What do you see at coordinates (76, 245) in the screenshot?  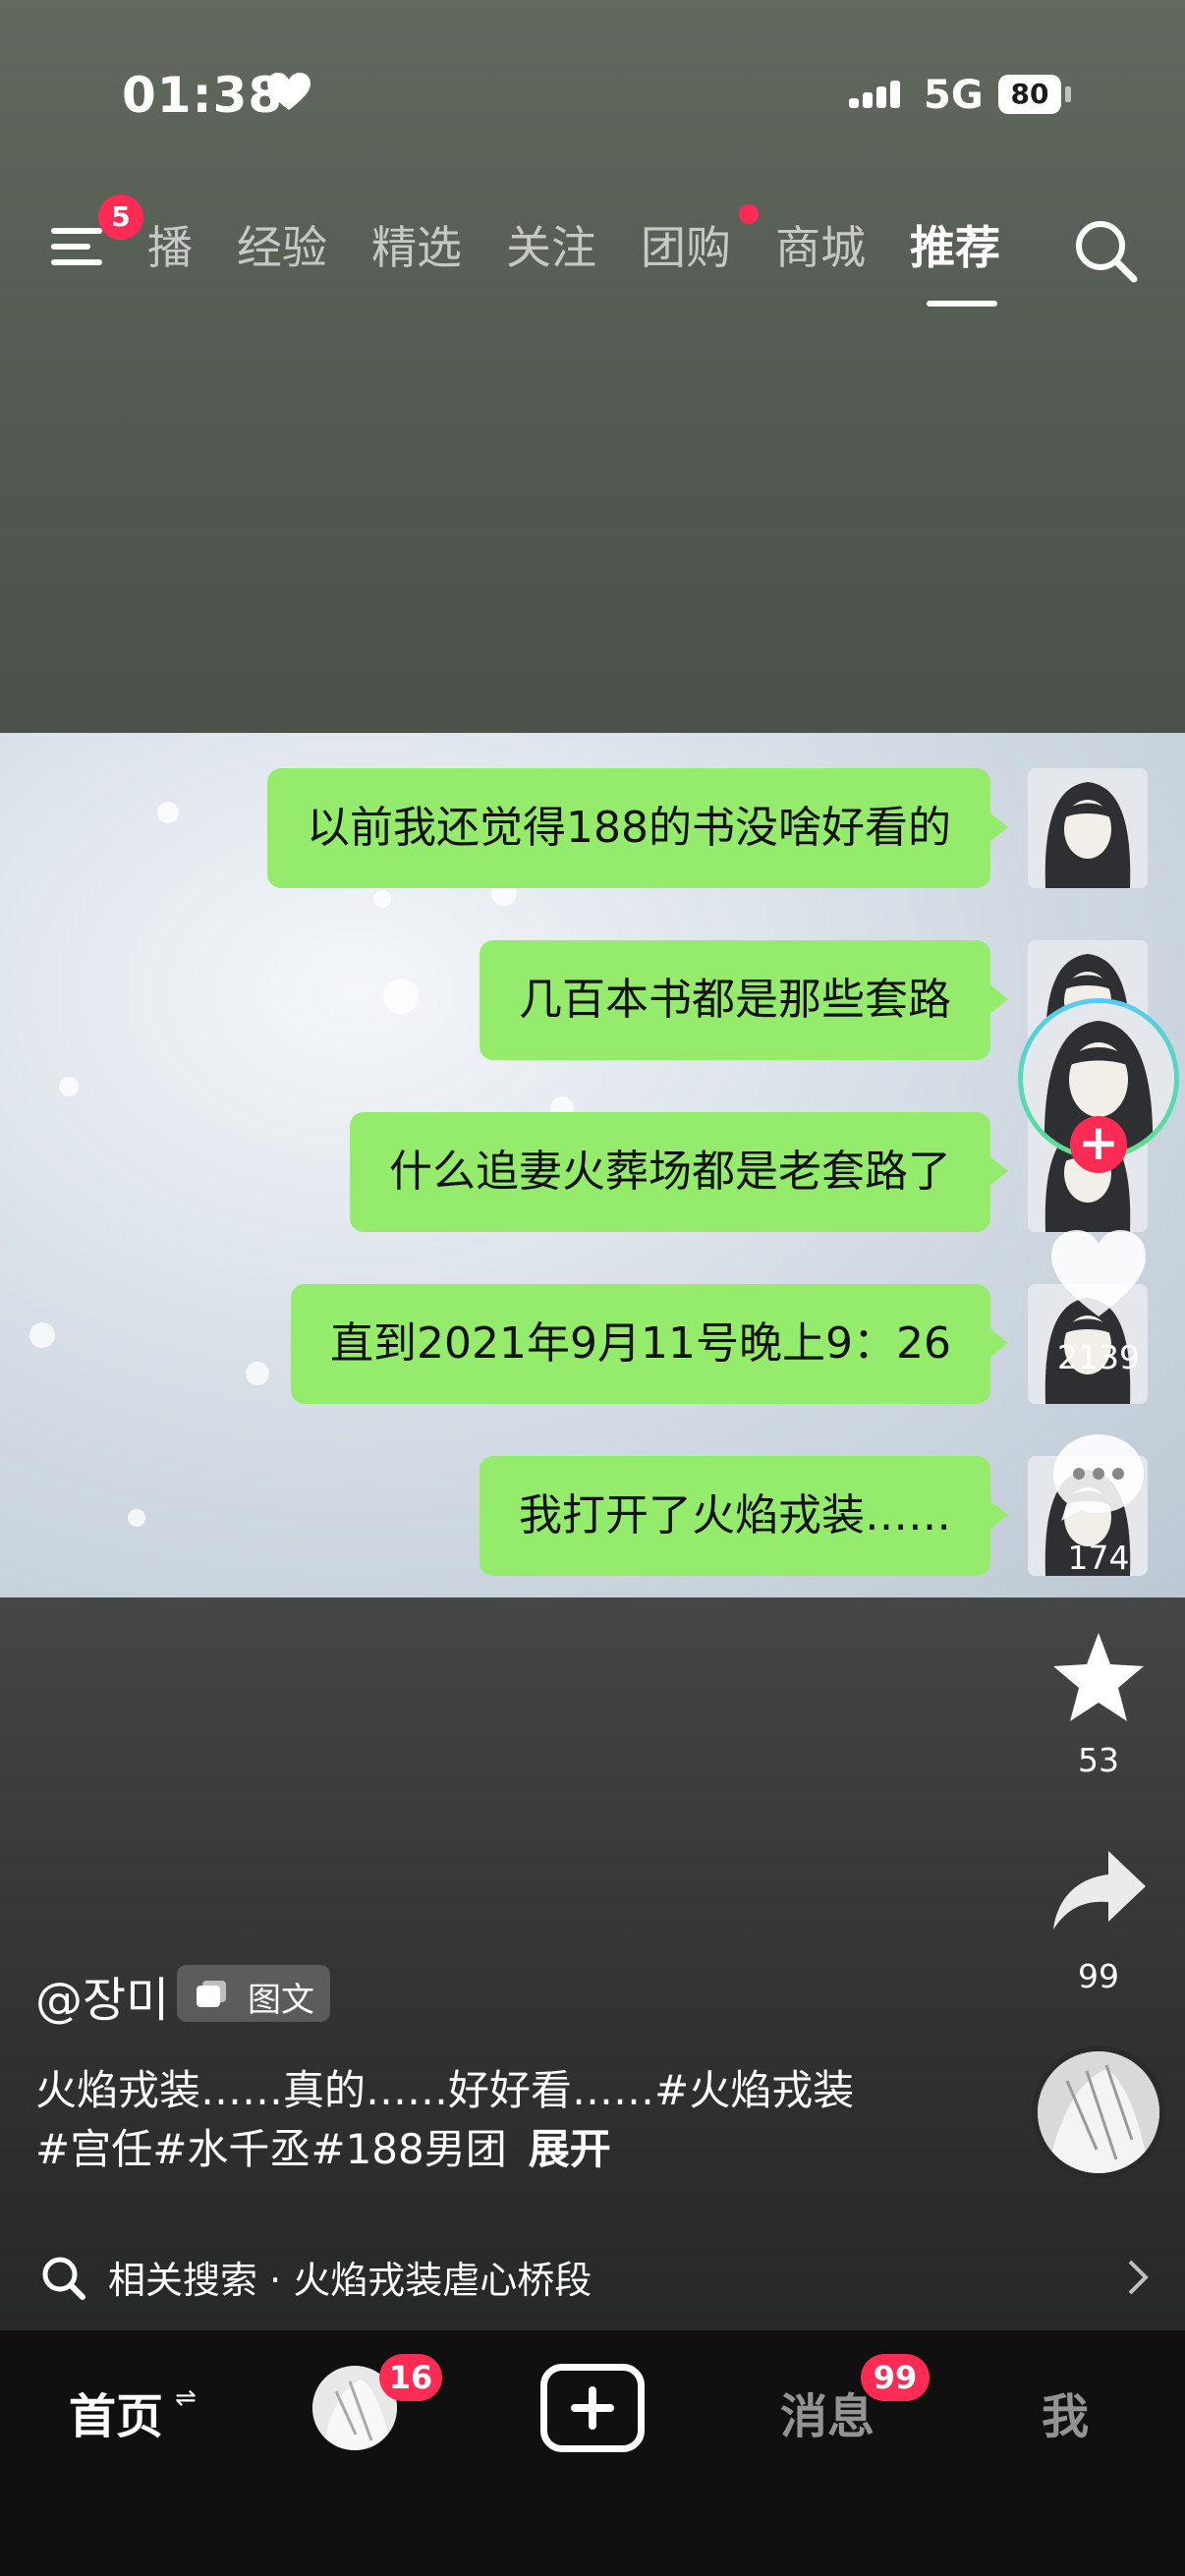 I see `menu-icon` at bounding box center [76, 245].